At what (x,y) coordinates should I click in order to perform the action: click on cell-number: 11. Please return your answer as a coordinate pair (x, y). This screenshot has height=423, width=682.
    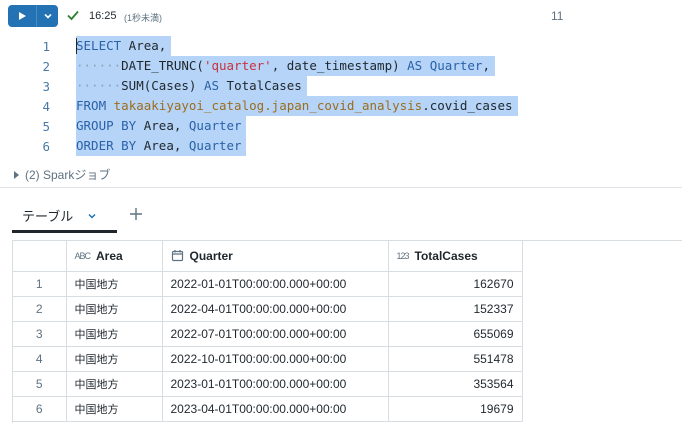
    Looking at the image, I should click on (557, 16).